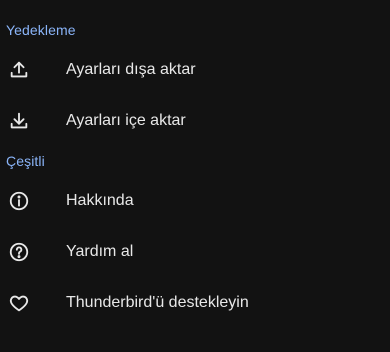 Image resolution: width=390 pixels, height=352 pixels. I want to click on import-settings-item: Ayarları içe aktar, so click(195, 121).